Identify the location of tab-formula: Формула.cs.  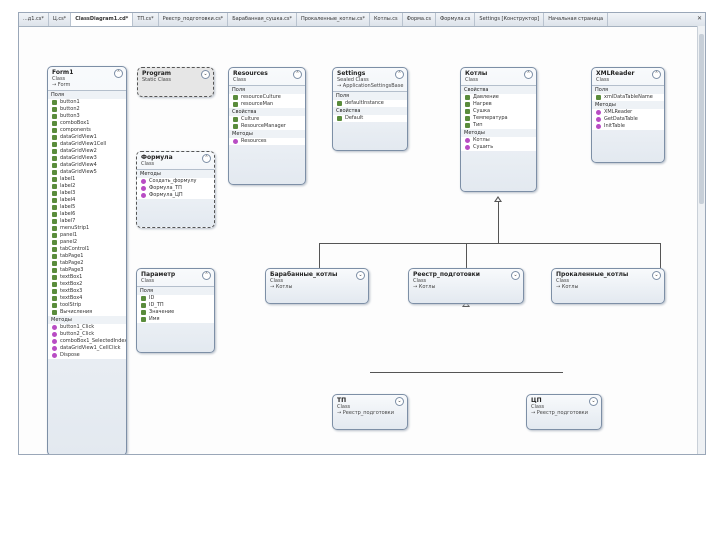
(456, 19).